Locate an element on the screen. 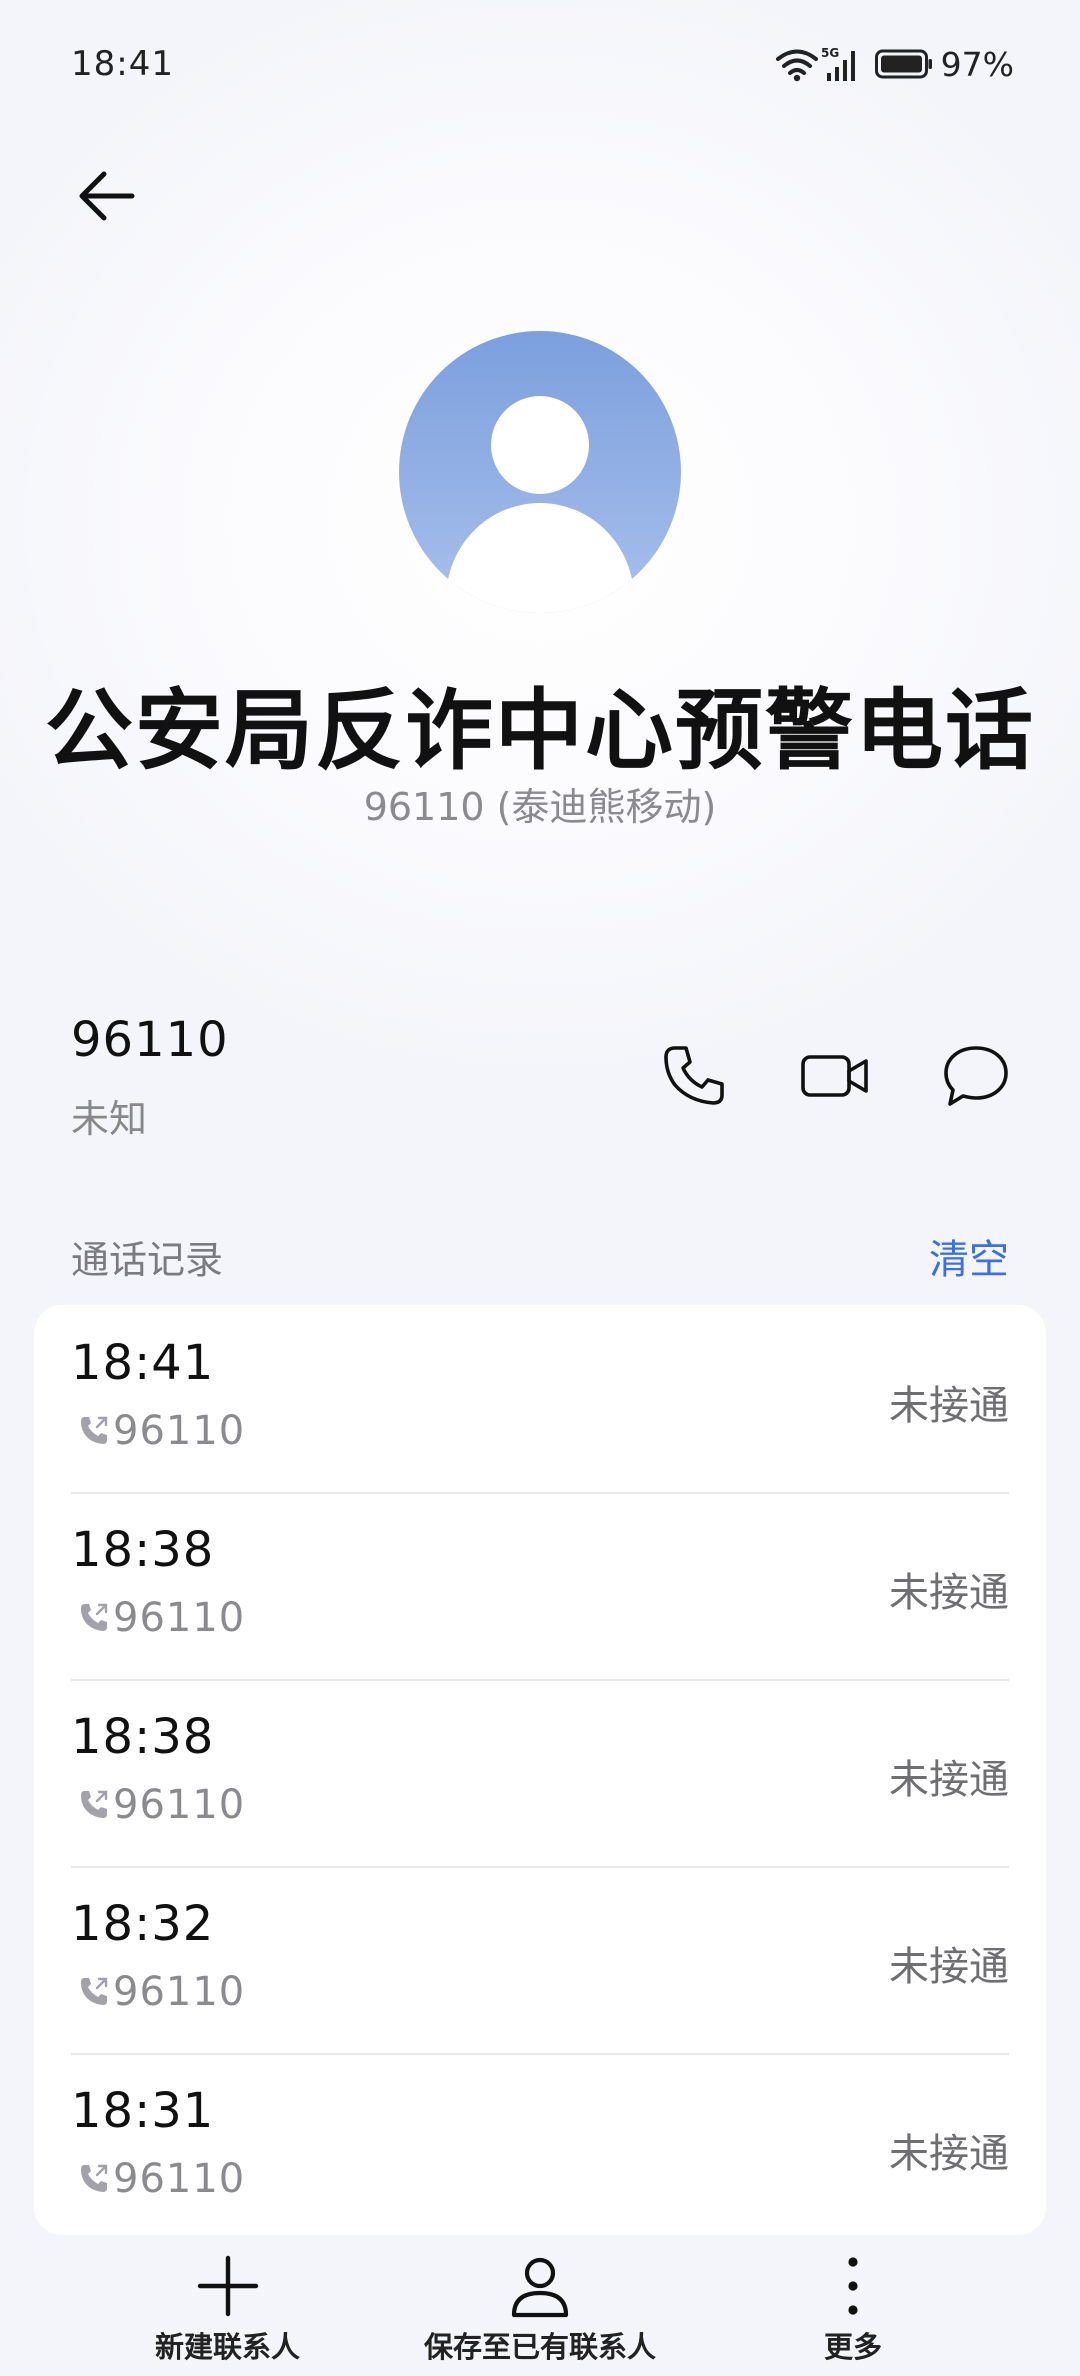 The width and height of the screenshot is (1080, 2376). call-time: 18:31 is located at coordinates (143, 2111).